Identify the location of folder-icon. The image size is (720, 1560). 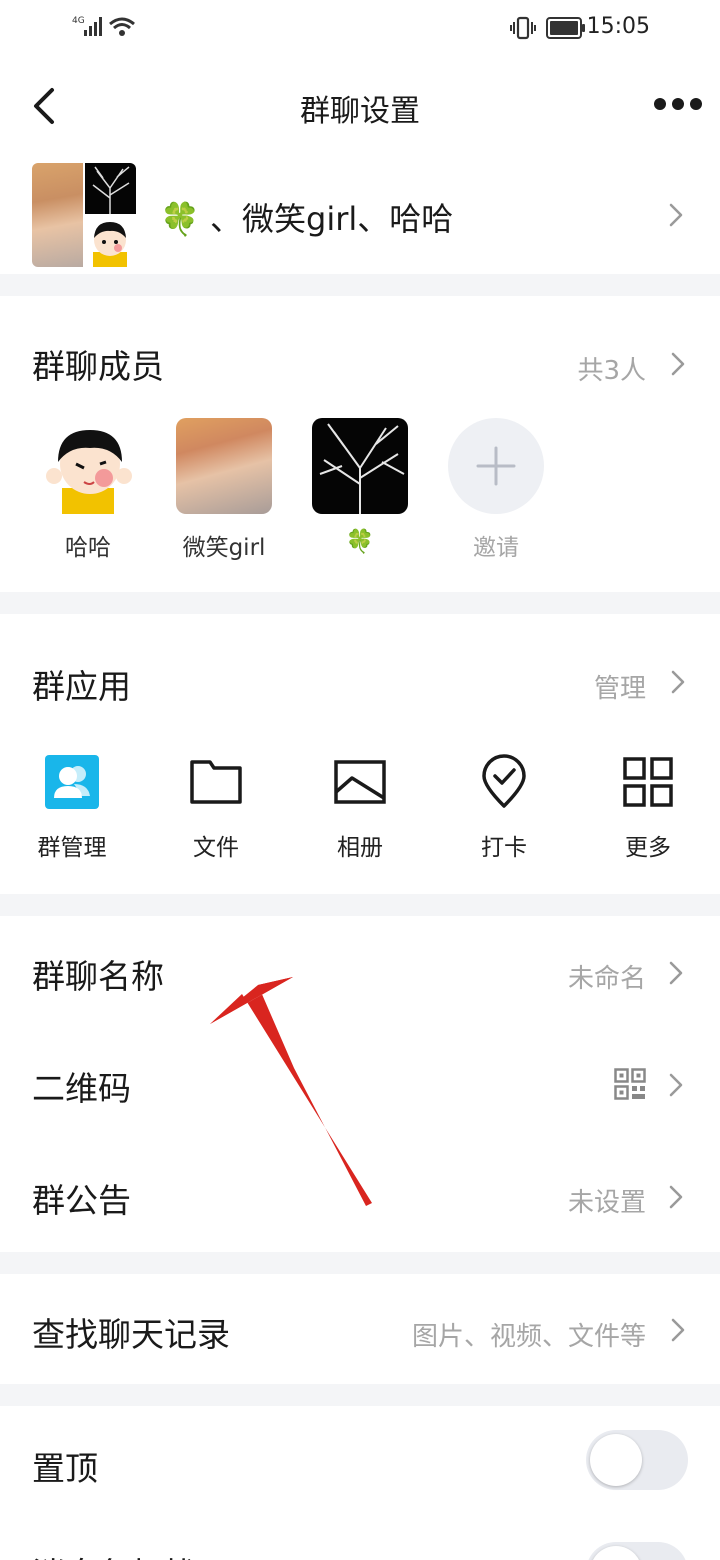
(216, 782).